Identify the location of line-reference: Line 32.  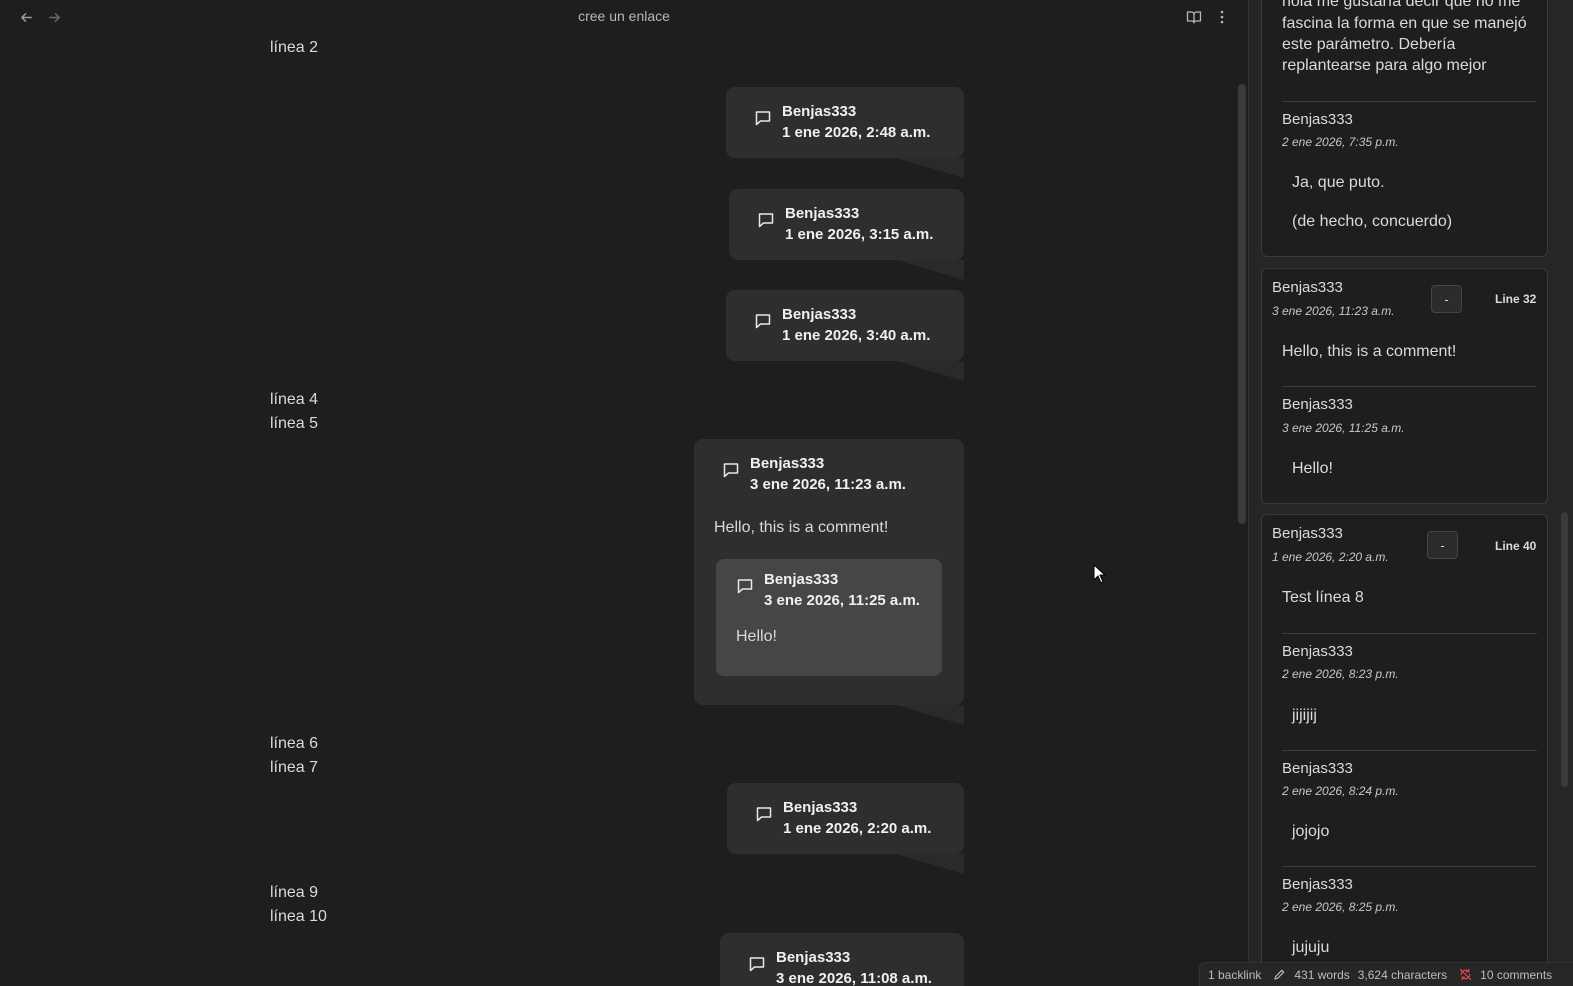
(1515, 299).